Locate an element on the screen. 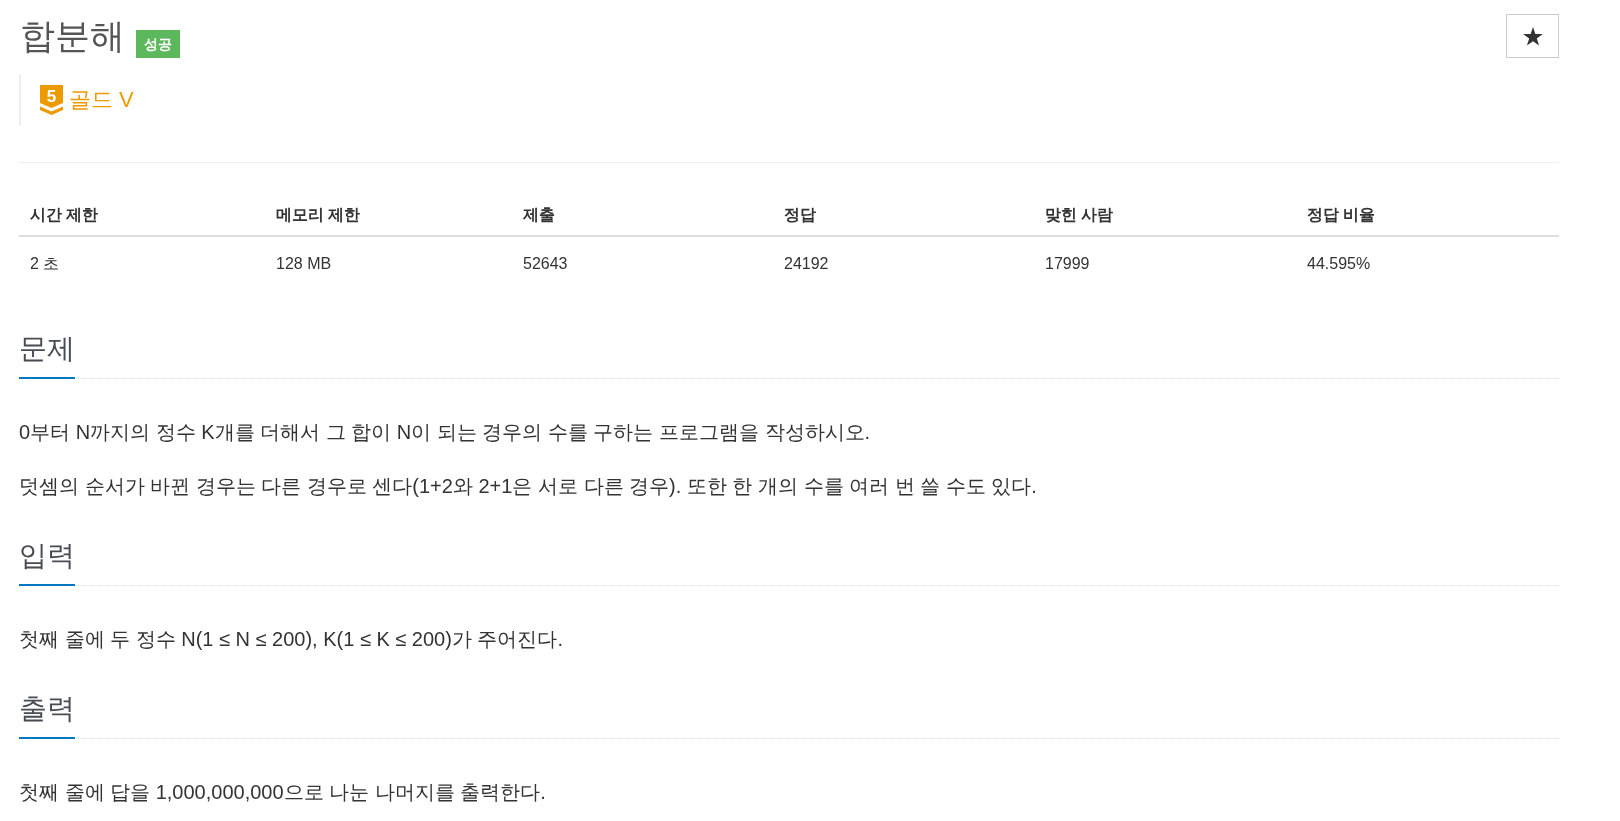  favorite-button is located at coordinates (1532, 36).